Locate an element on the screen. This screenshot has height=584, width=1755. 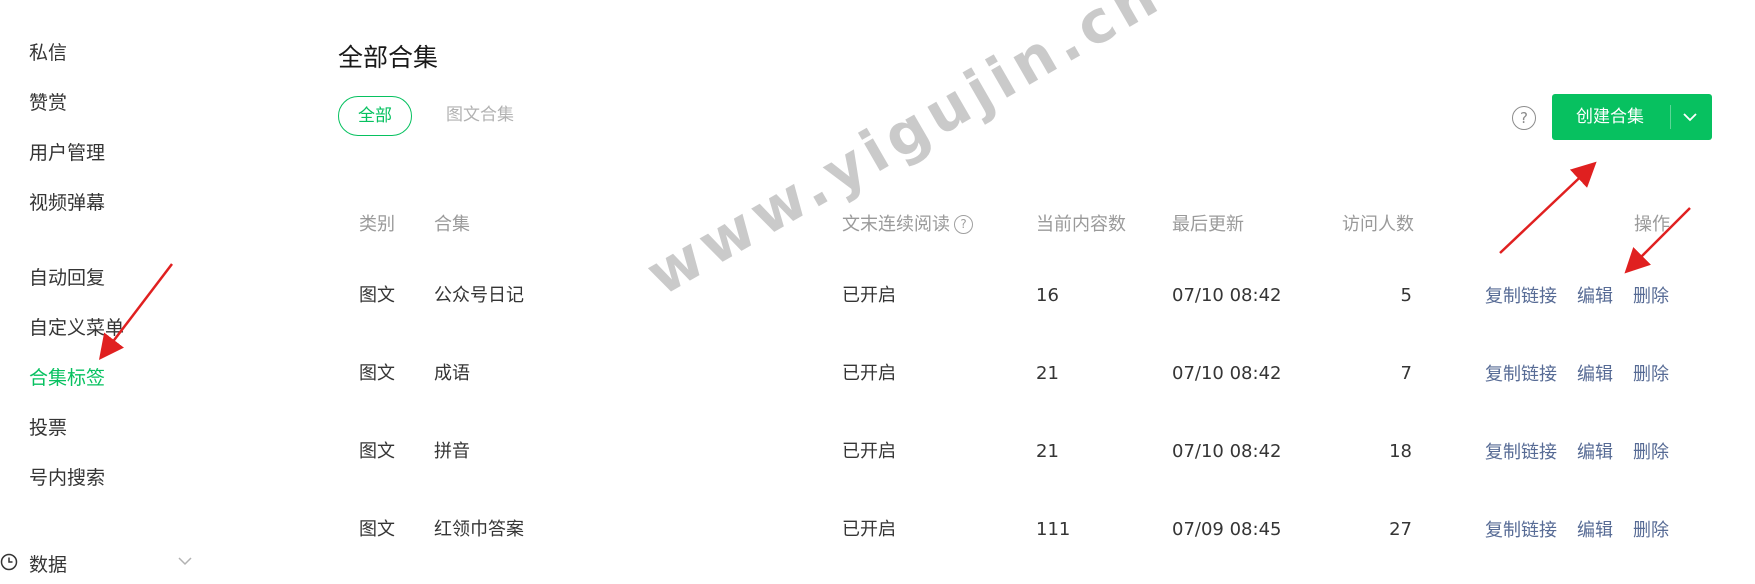
sidebar-group-label: 数据 is located at coordinates (48, 565).